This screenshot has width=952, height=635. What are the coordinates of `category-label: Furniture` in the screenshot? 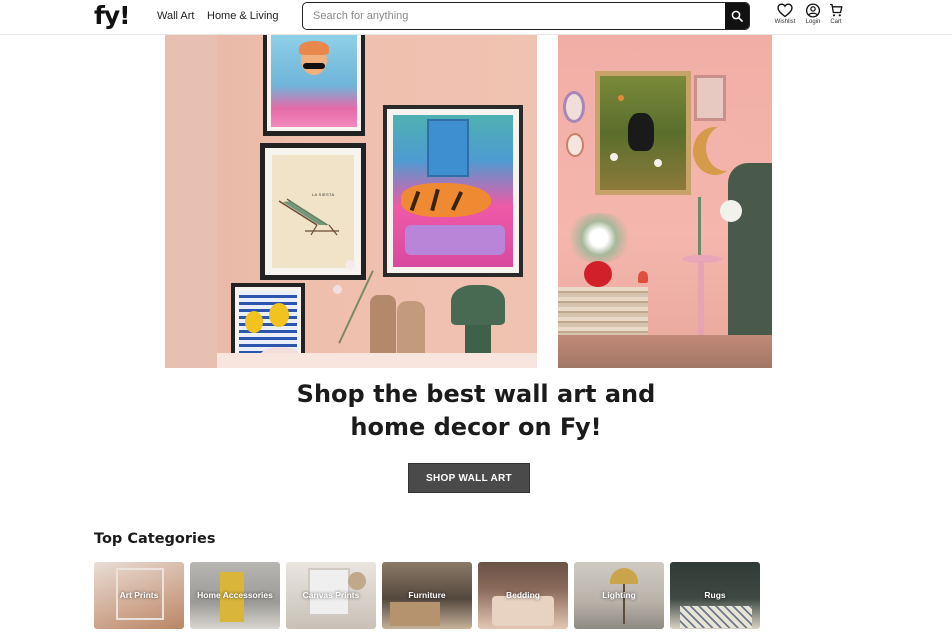 It's located at (427, 595).